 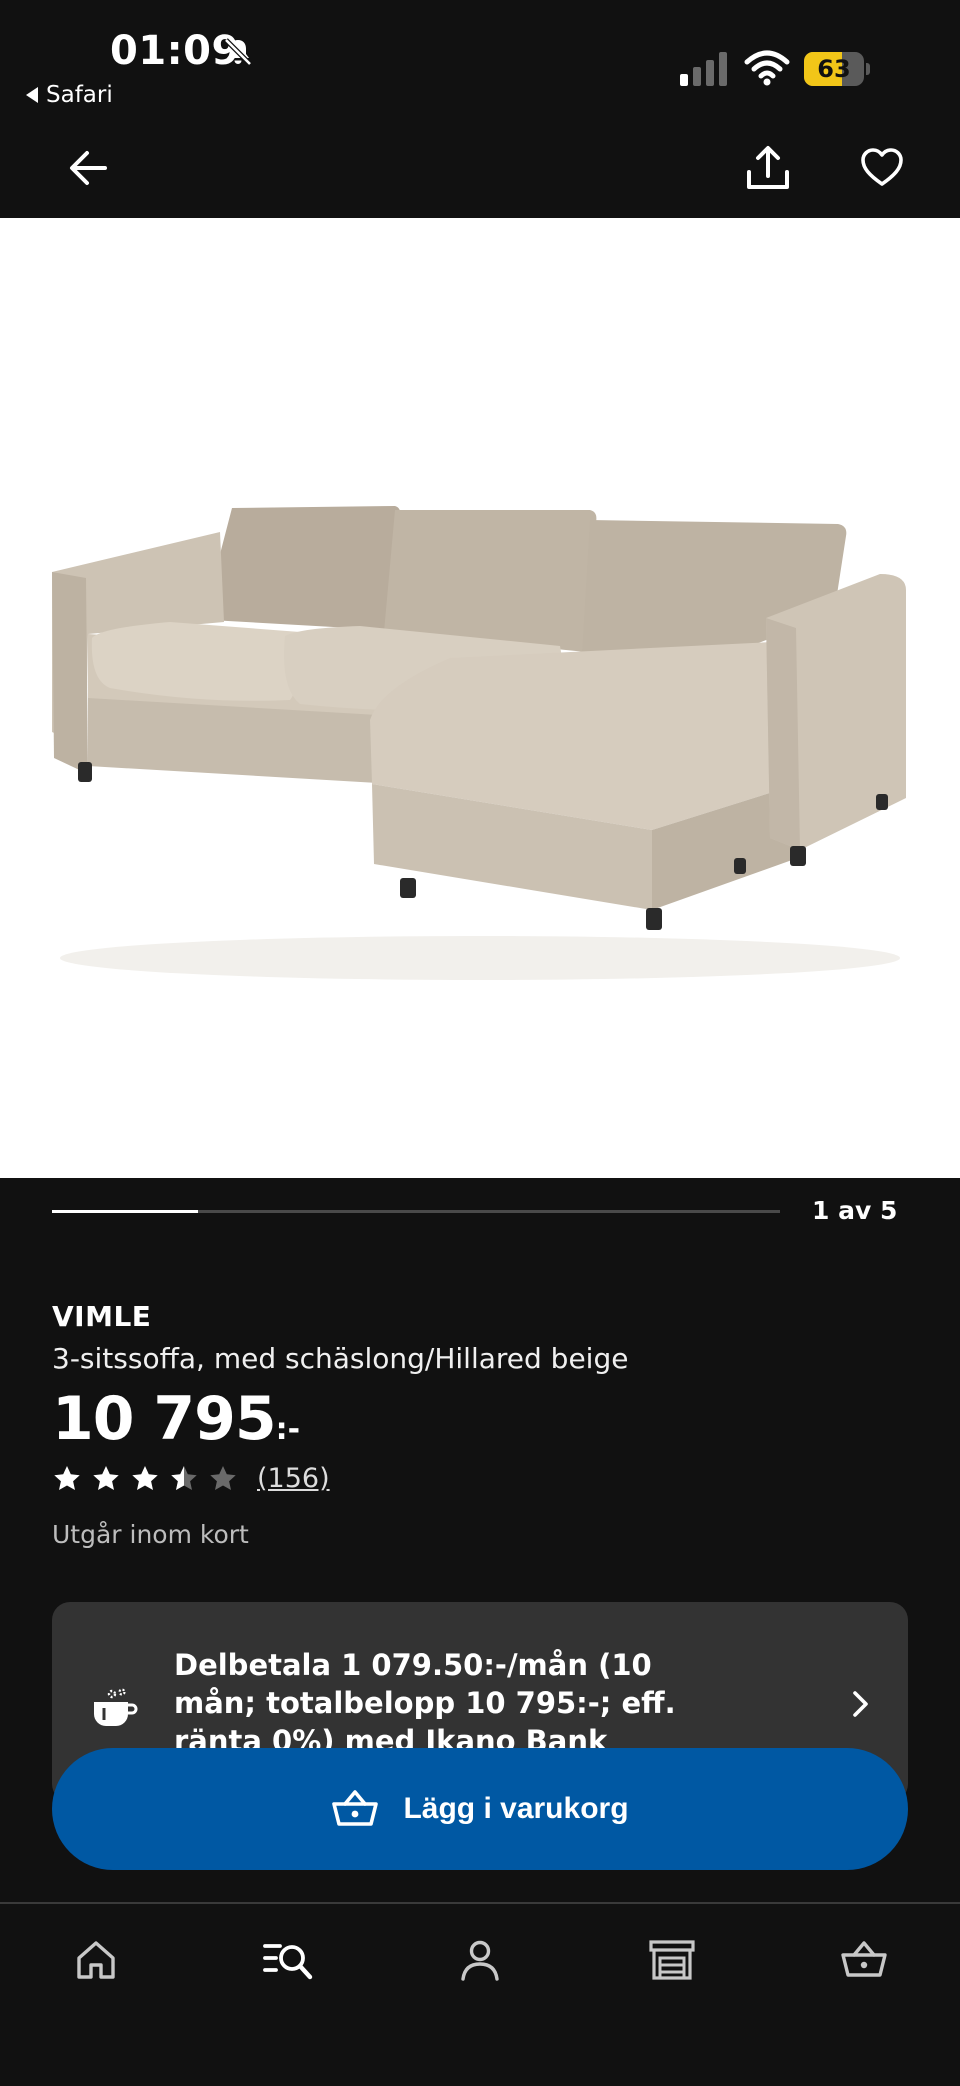 I want to click on back-to-safari: Safari, so click(x=69, y=95).